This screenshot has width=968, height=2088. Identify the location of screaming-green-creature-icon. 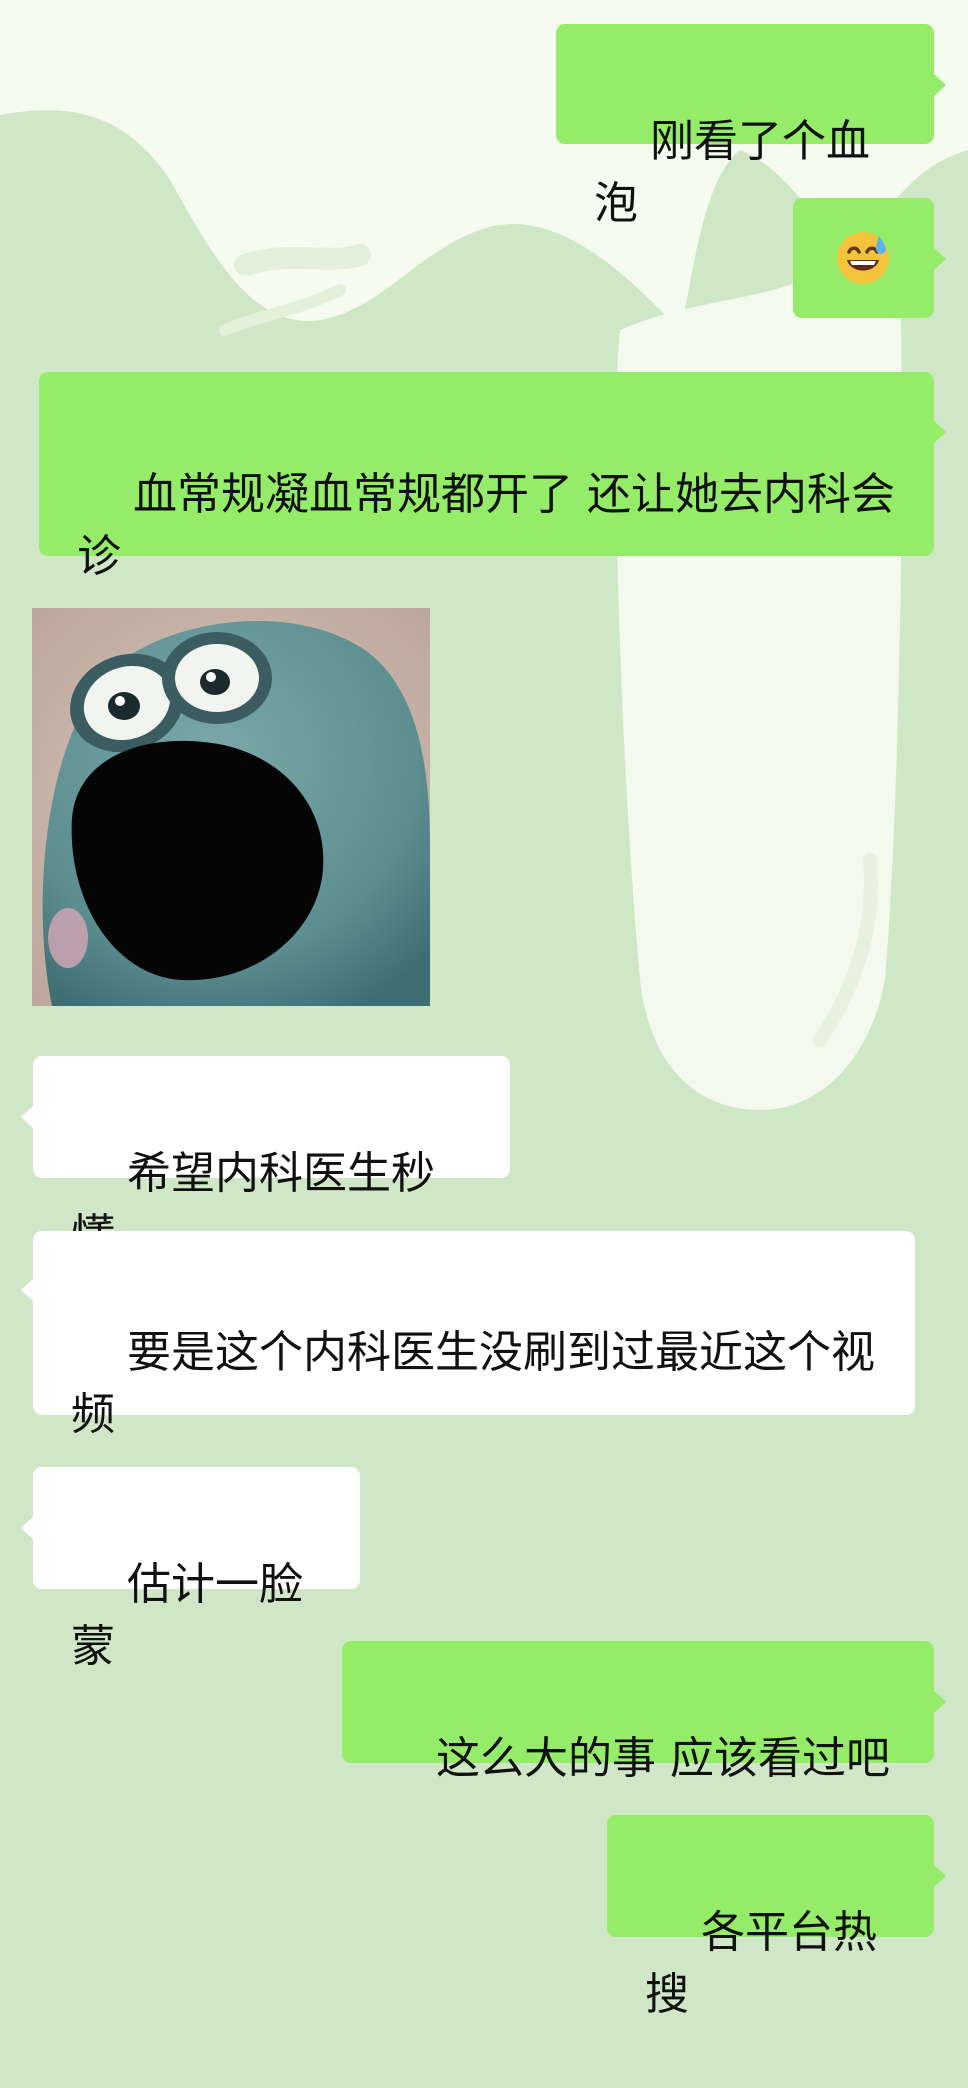
(231, 807).